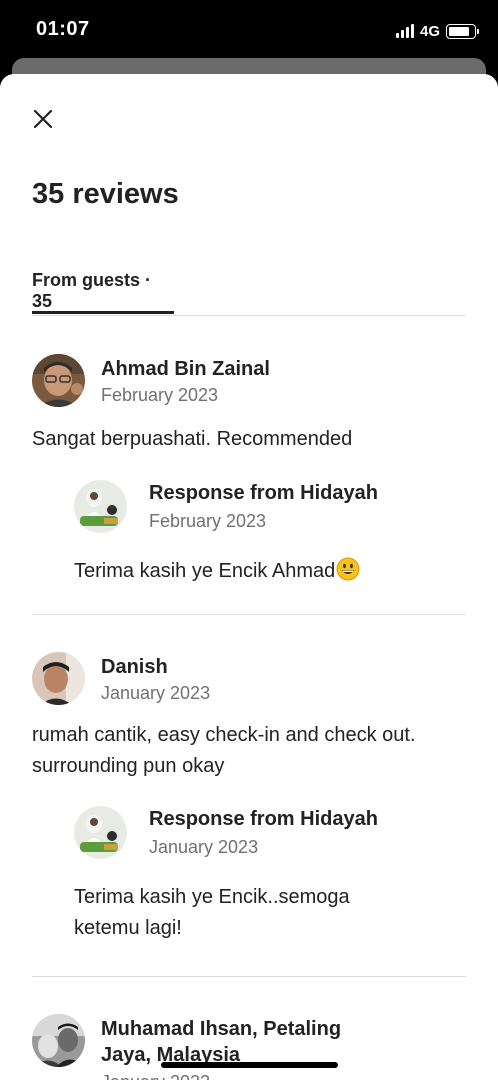 Image resolution: width=498 pixels, height=1080 pixels. I want to click on network-type: 4G, so click(429, 31).